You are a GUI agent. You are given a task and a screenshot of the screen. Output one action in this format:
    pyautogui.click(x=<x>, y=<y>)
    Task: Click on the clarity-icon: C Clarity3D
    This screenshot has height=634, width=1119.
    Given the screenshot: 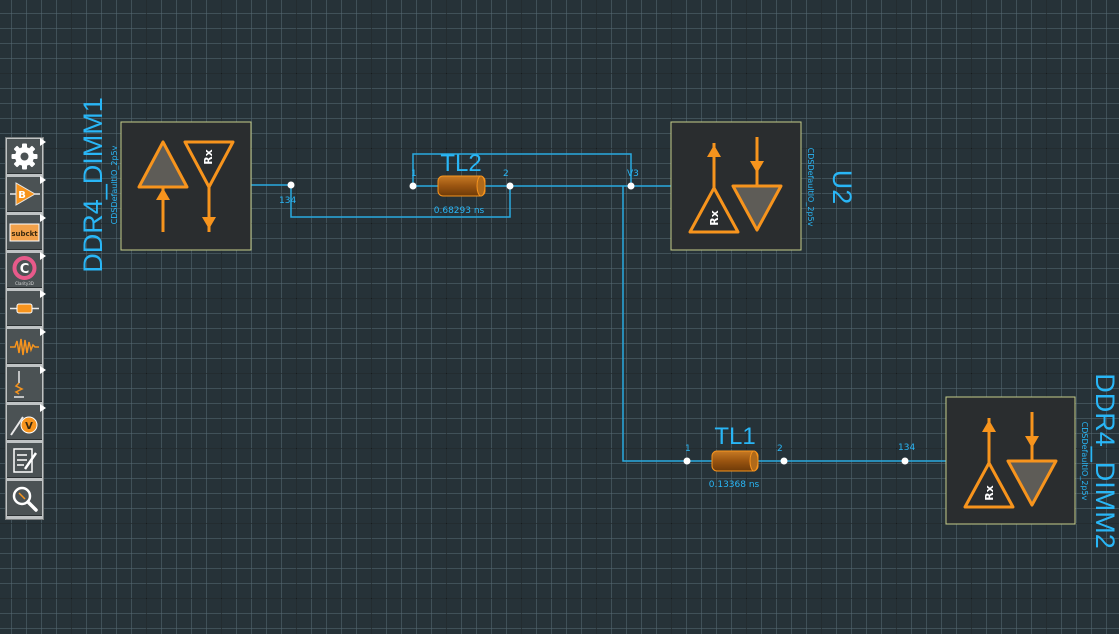 What is the action you would take?
    pyautogui.click(x=24, y=271)
    